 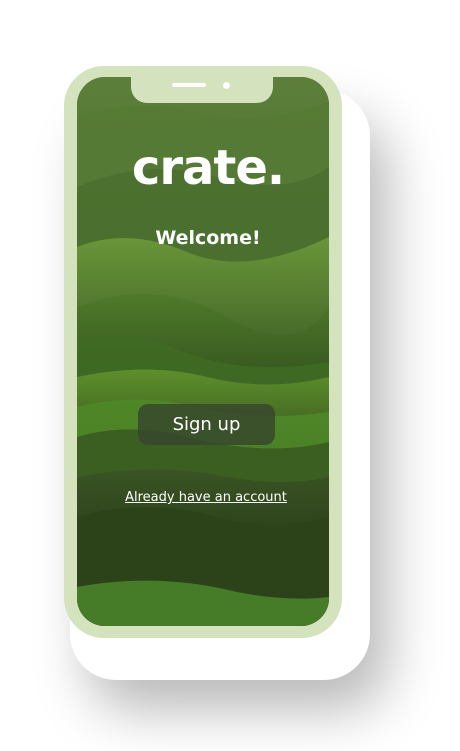 I want to click on login-link: Already have an account, so click(x=206, y=497).